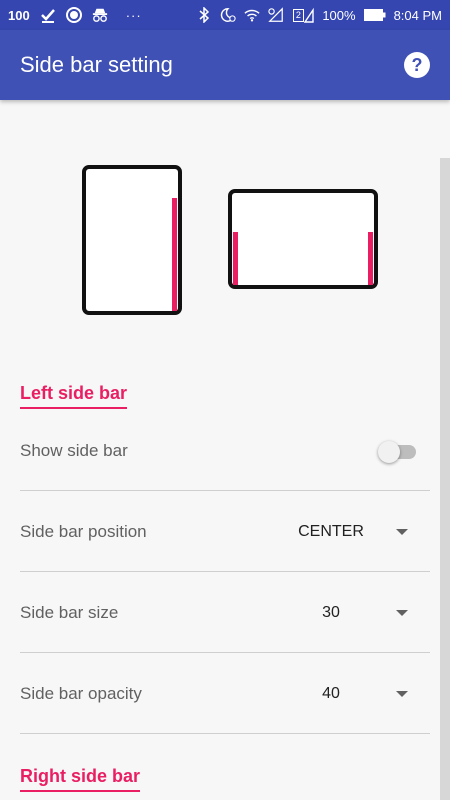  Describe the element at coordinates (69, 612) in the screenshot. I see `side-bar-size-label: Side bar size` at that location.